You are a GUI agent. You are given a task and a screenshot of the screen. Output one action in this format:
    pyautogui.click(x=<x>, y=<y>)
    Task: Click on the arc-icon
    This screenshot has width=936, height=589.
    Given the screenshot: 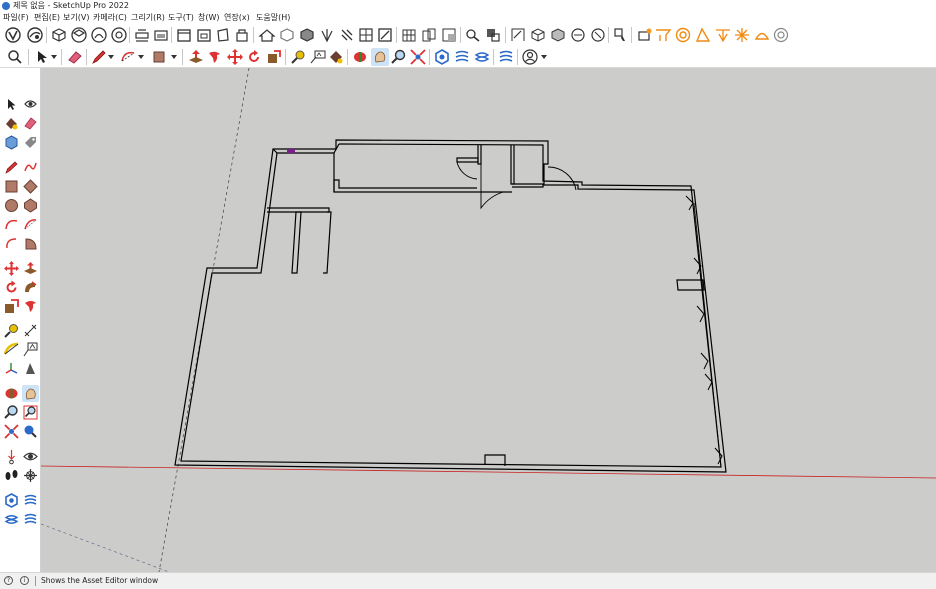 What is the action you would take?
    pyautogui.click(x=128, y=57)
    